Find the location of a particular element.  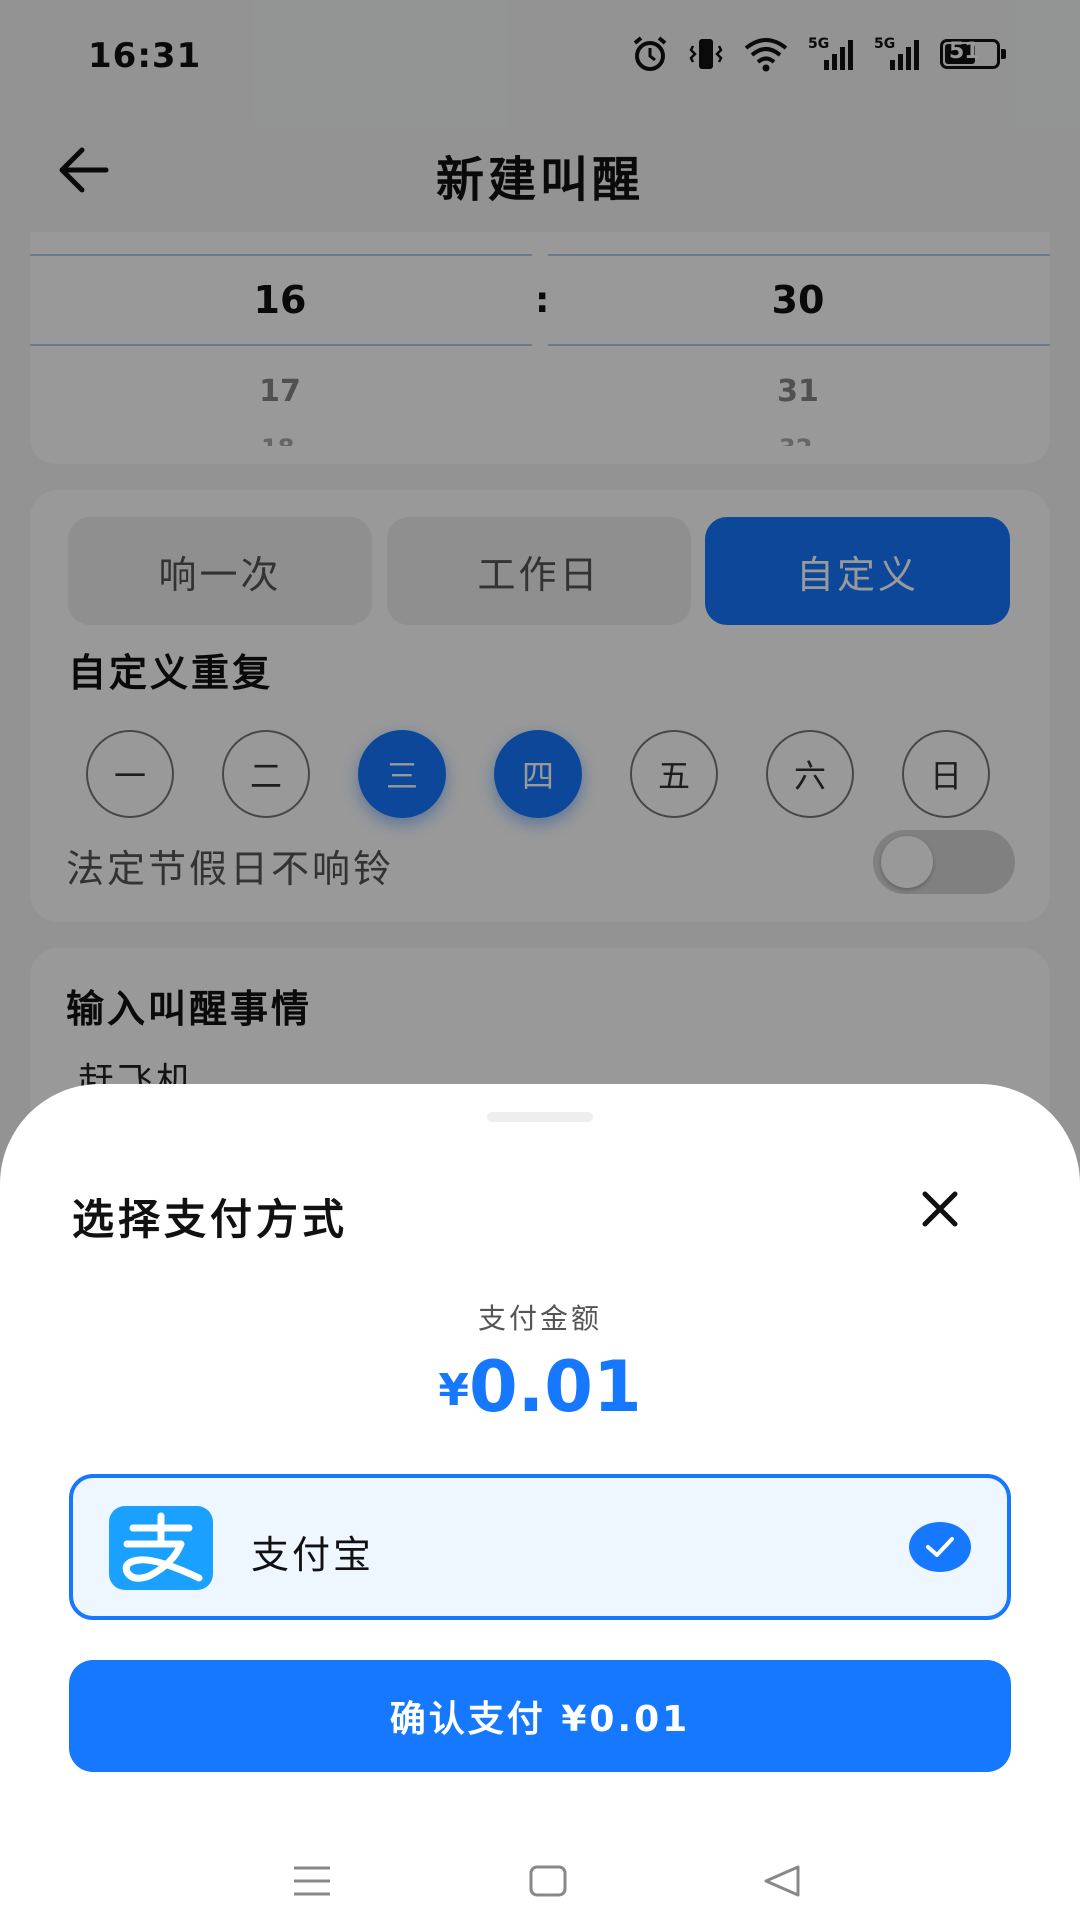

close-icon is located at coordinates (940, 1209).